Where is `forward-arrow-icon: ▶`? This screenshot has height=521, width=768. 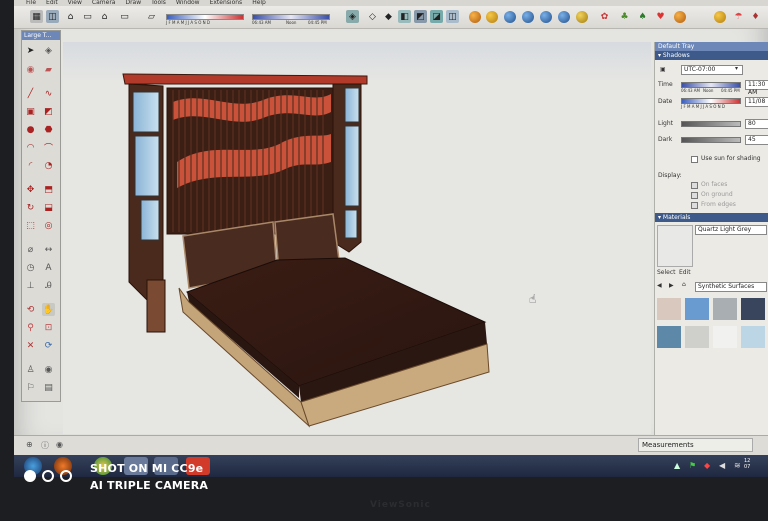 forward-arrow-icon: ▶ is located at coordinates (671, 285).